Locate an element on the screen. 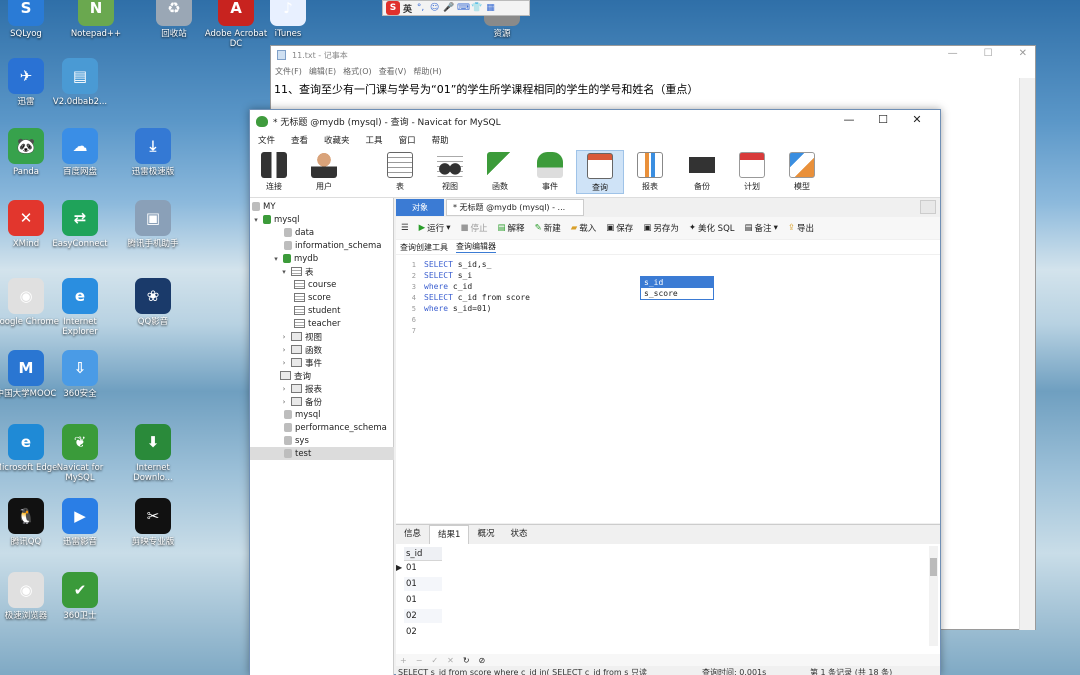 The width and height of the screenshot is (1080, 675). tree-item: › 报表 is located at coordinates (301, 388).